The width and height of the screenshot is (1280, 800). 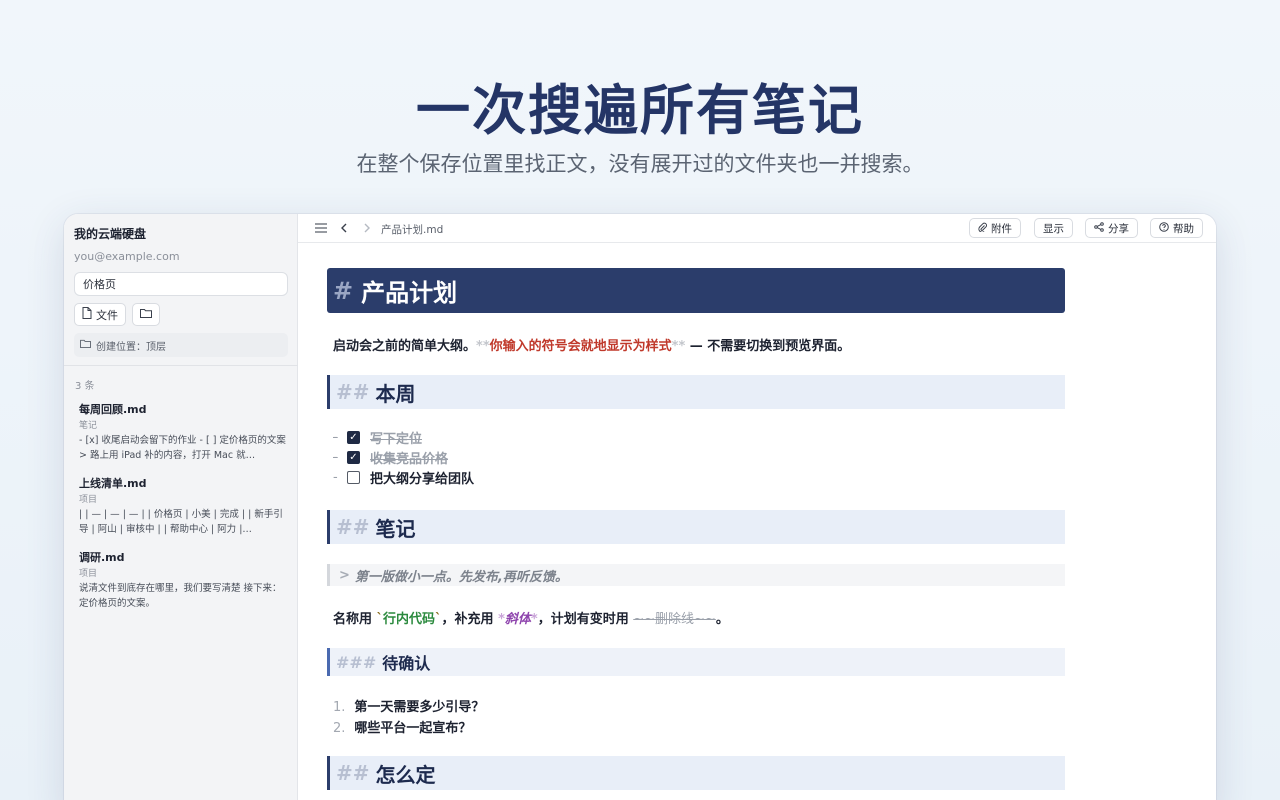 I want to click on heading-text: 产品计划, so click(x=409, y=293).